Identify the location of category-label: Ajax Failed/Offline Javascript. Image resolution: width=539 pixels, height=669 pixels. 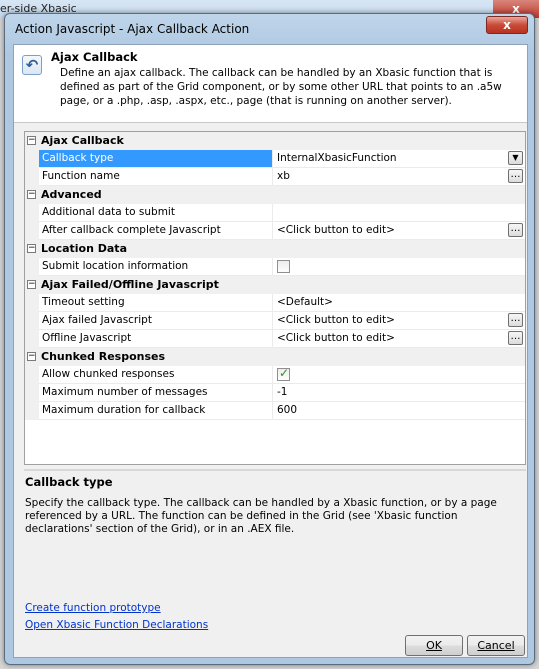
(130, 284).